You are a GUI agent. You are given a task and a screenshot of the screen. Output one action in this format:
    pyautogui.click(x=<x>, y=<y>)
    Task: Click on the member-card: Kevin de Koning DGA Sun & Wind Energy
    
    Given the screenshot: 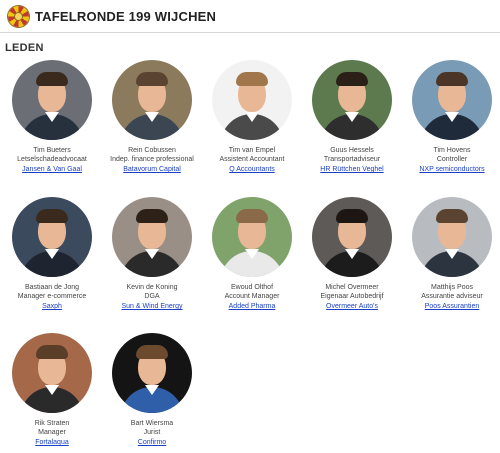 What is the action you would take?
    pyautogui.click(x=152, y=254)
    